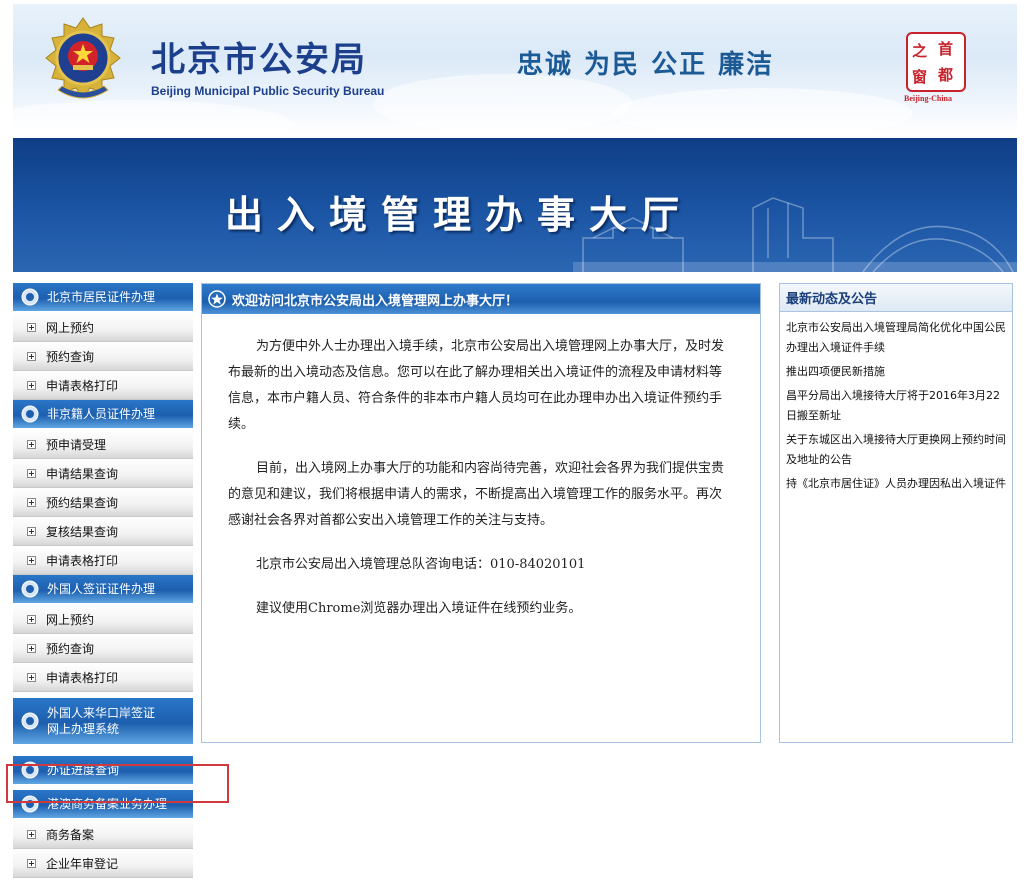 This screenshot has width=1036, height=895. I want to click on nav-section-foreigner-visa: 外国人签证证件办理, so click(103, 590).